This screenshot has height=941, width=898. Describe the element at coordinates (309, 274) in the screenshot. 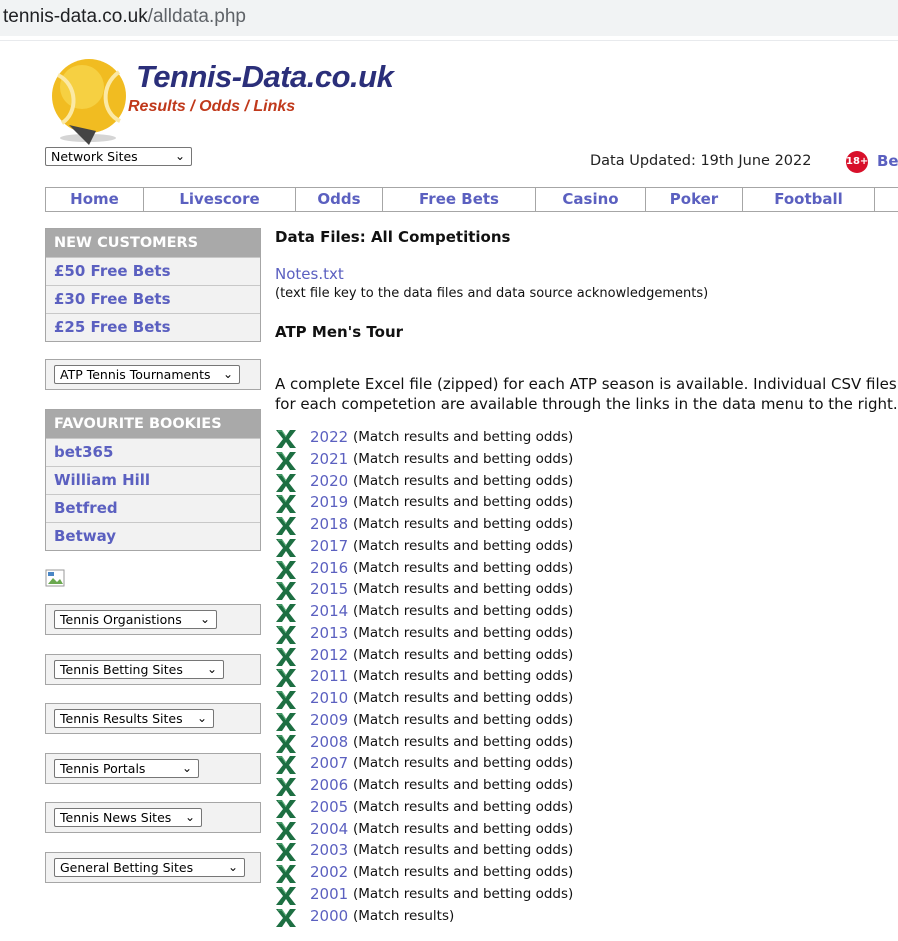

I see `notes-link: Notes.txt` at that location.